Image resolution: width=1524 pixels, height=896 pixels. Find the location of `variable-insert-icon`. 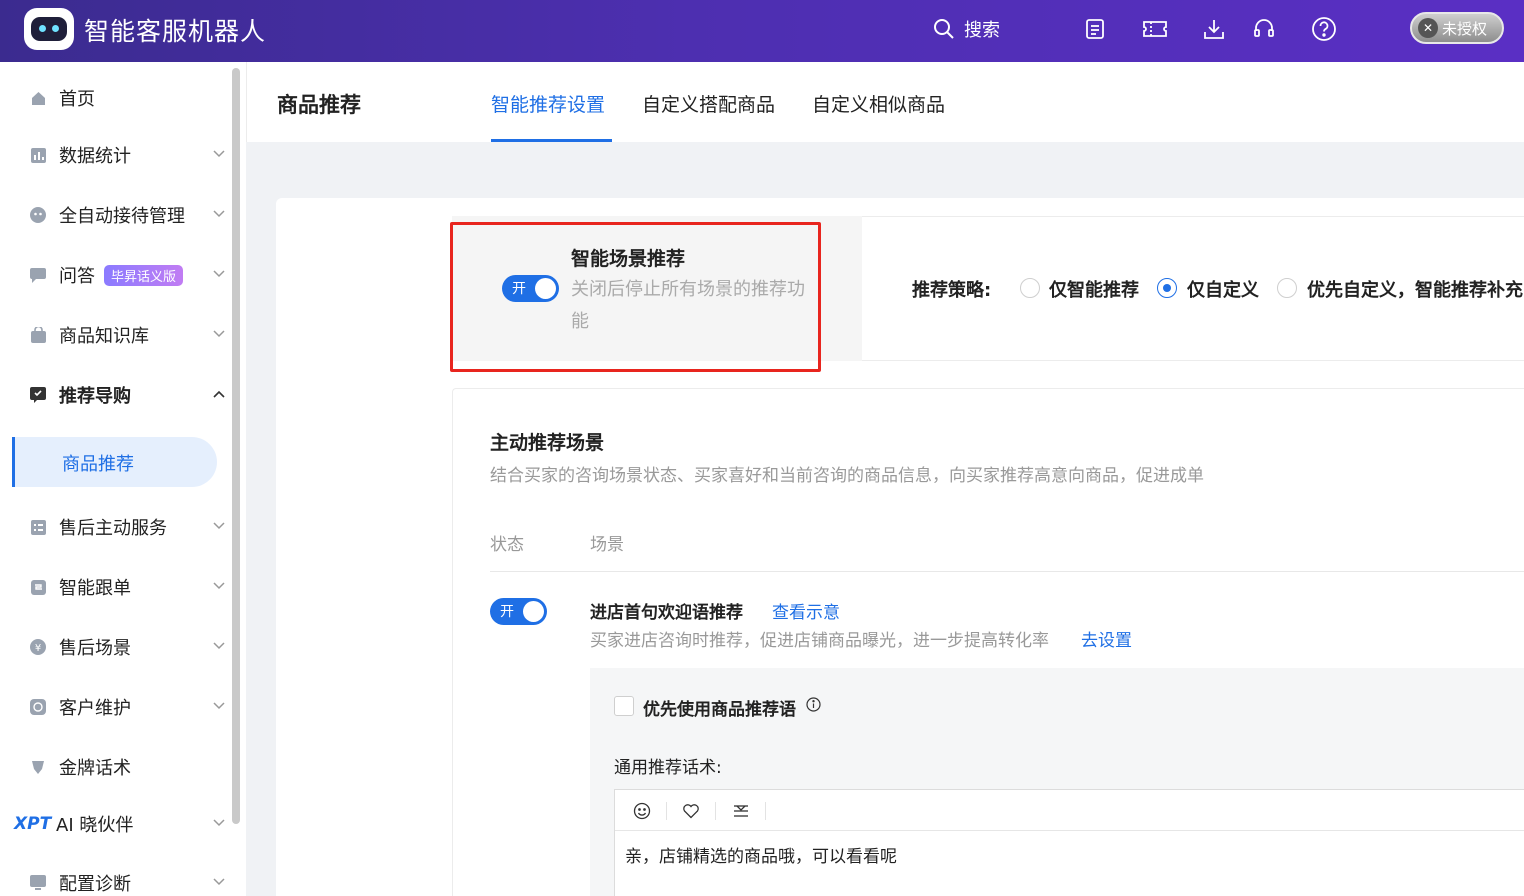

variable-insert-icon is located at coordinates (741, 811).